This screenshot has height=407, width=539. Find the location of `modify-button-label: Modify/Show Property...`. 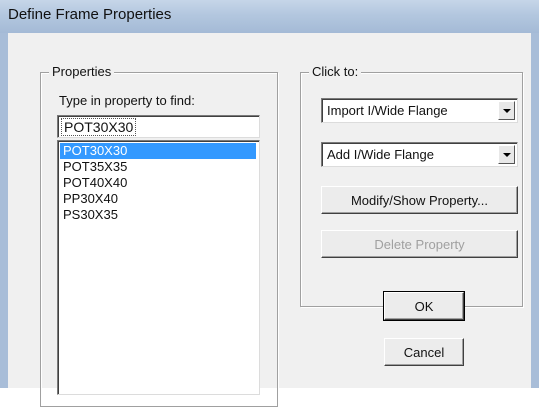

modify-button-label: Modify/Show Property... is located at coordinates (419, 200).